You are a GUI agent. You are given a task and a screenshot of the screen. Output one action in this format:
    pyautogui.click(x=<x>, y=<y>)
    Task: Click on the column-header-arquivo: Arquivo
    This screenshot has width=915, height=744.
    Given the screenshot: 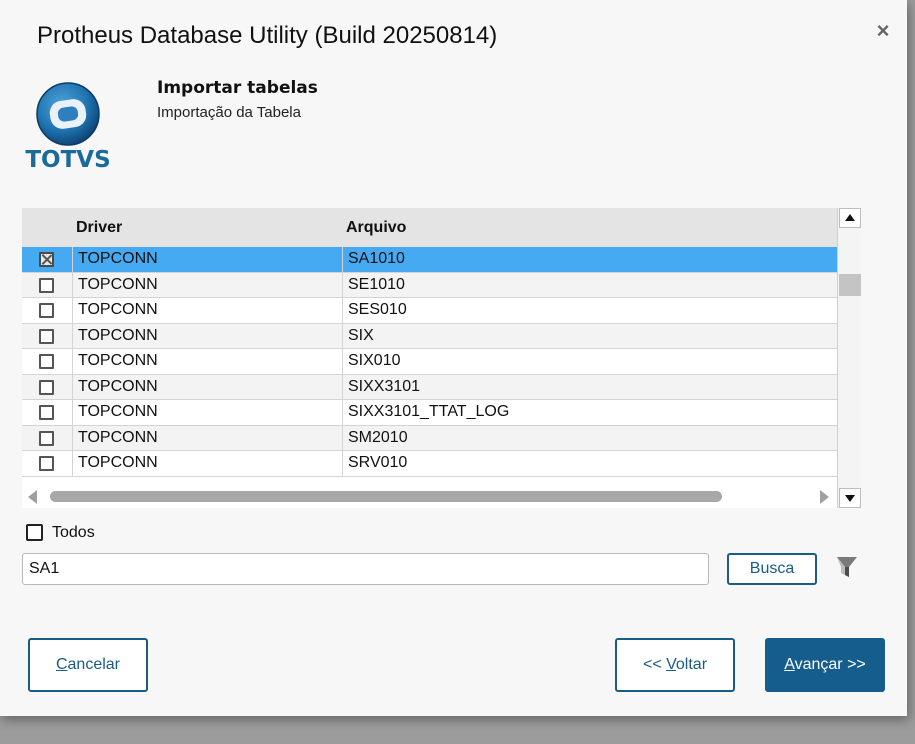 What is the action you would take?
    pyautogui.click(x=376, y=228)
    